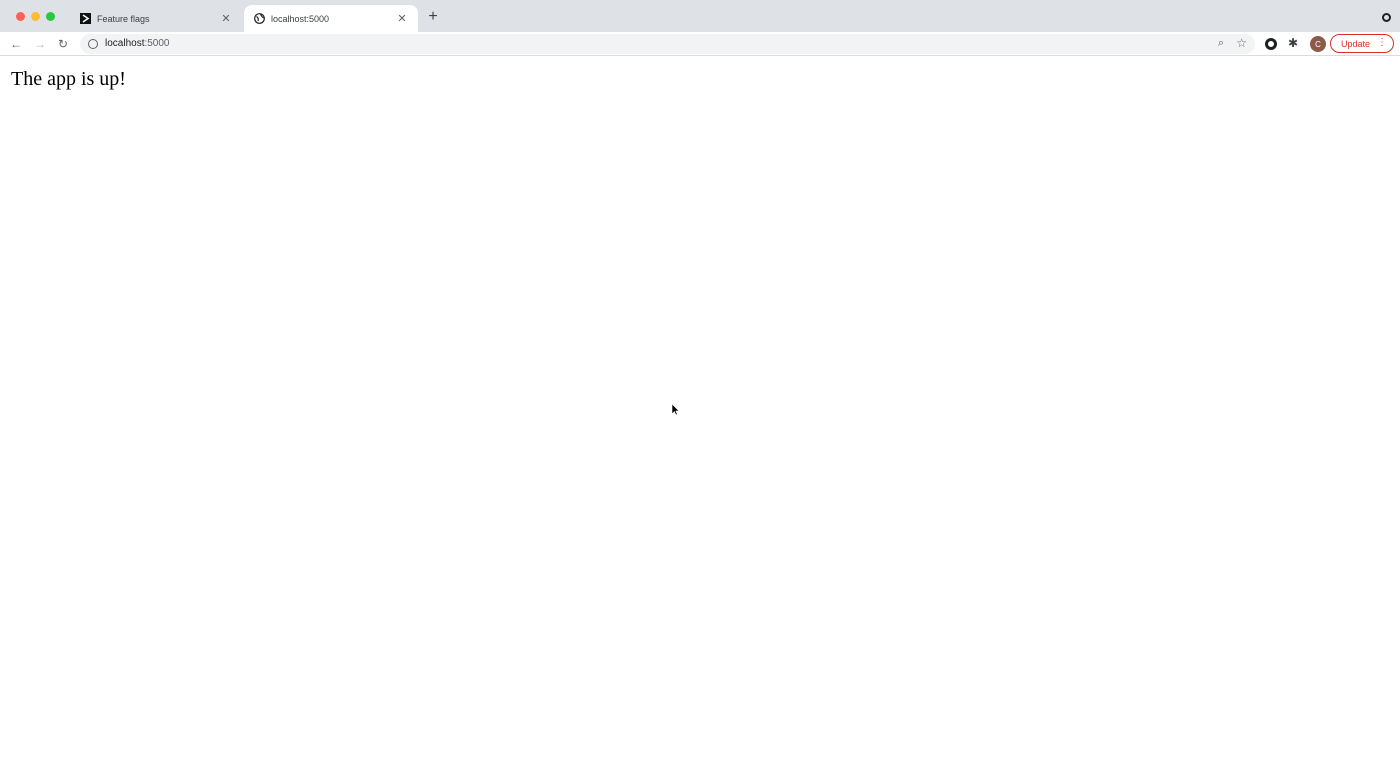 This screenshot has height=770, width=1400. What do you see at coordinates (40, 44) in the screenshot?
I see `forward-button: →` at bounding box center [40, 44].